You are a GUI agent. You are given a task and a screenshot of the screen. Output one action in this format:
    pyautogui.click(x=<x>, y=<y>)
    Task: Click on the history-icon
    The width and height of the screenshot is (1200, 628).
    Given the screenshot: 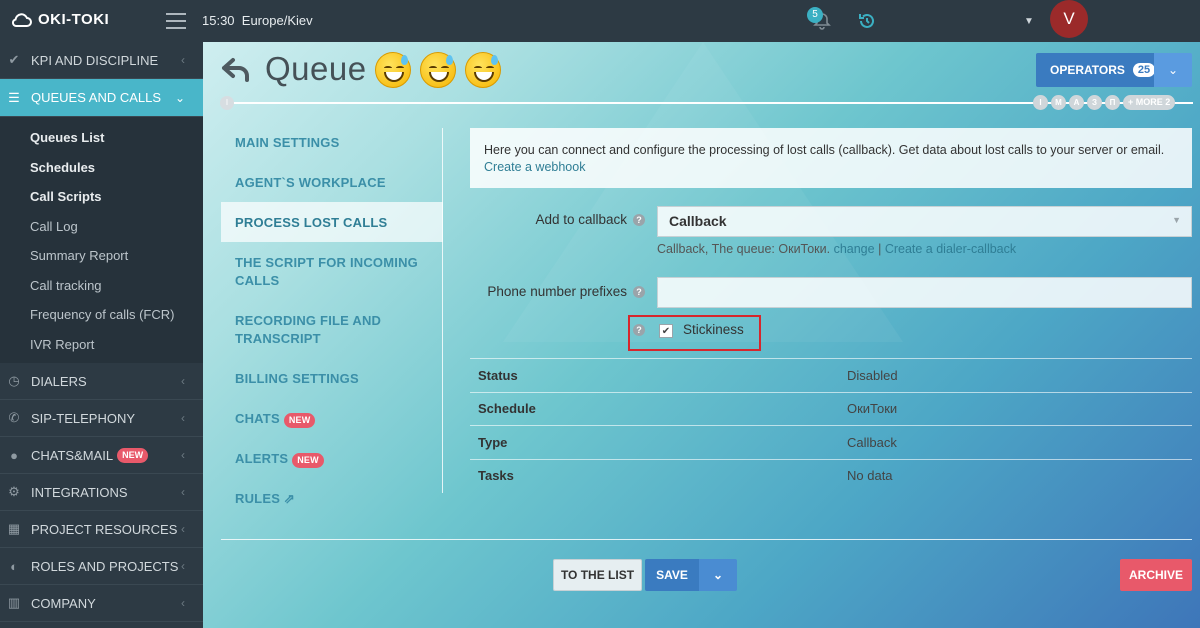 What is the action you would take?
    pyautogui.click(x=867, y=21)
    